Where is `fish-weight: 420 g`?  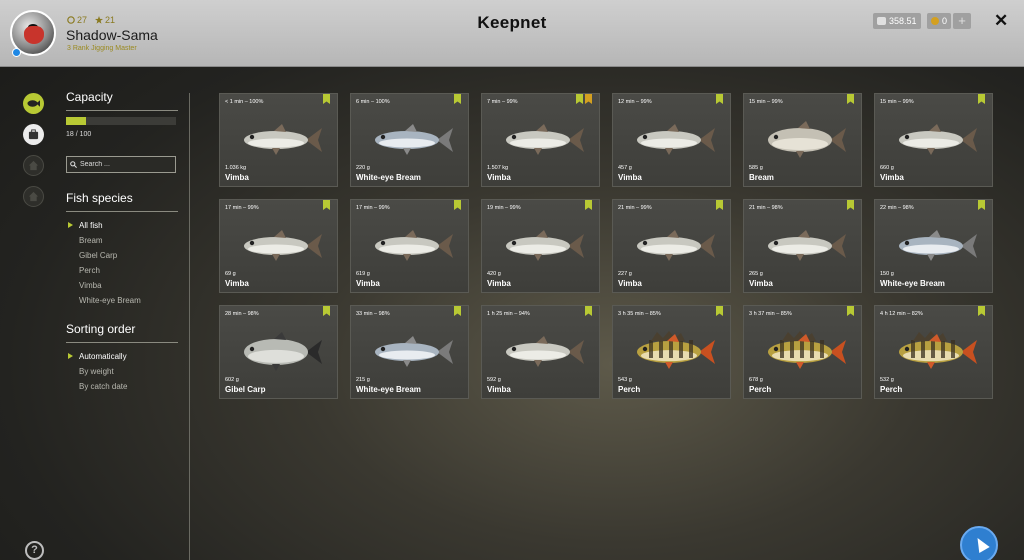 fish-weight: 420 g is located at coordinates (494, 274).